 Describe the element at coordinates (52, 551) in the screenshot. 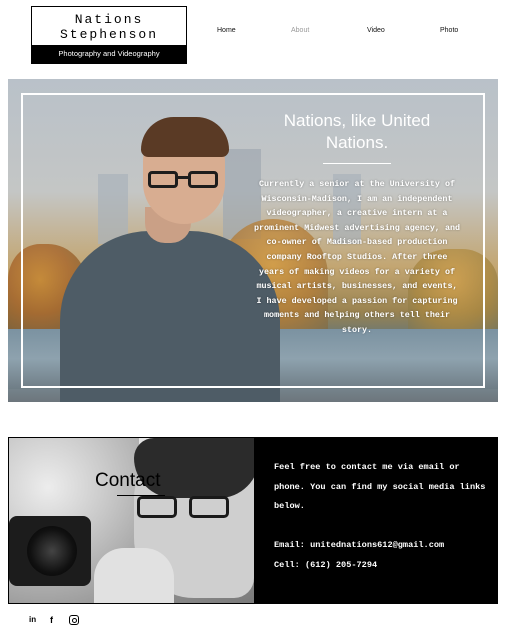

I see `camera-lens` at that location.